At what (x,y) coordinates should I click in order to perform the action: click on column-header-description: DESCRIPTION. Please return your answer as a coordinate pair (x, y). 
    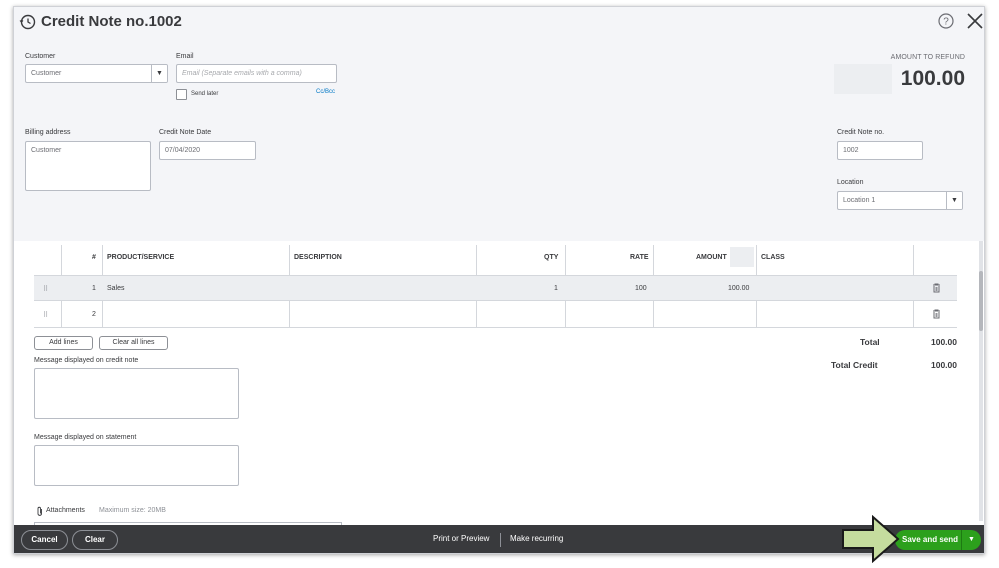
    Looking at the image, I should click on (318, 257).